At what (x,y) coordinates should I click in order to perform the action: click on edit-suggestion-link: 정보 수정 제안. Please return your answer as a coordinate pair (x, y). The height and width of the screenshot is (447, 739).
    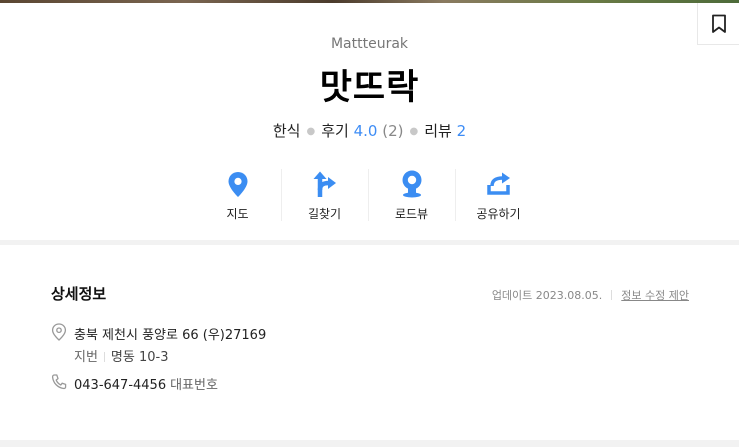
    Looking at the image, I should click on (655, 295).